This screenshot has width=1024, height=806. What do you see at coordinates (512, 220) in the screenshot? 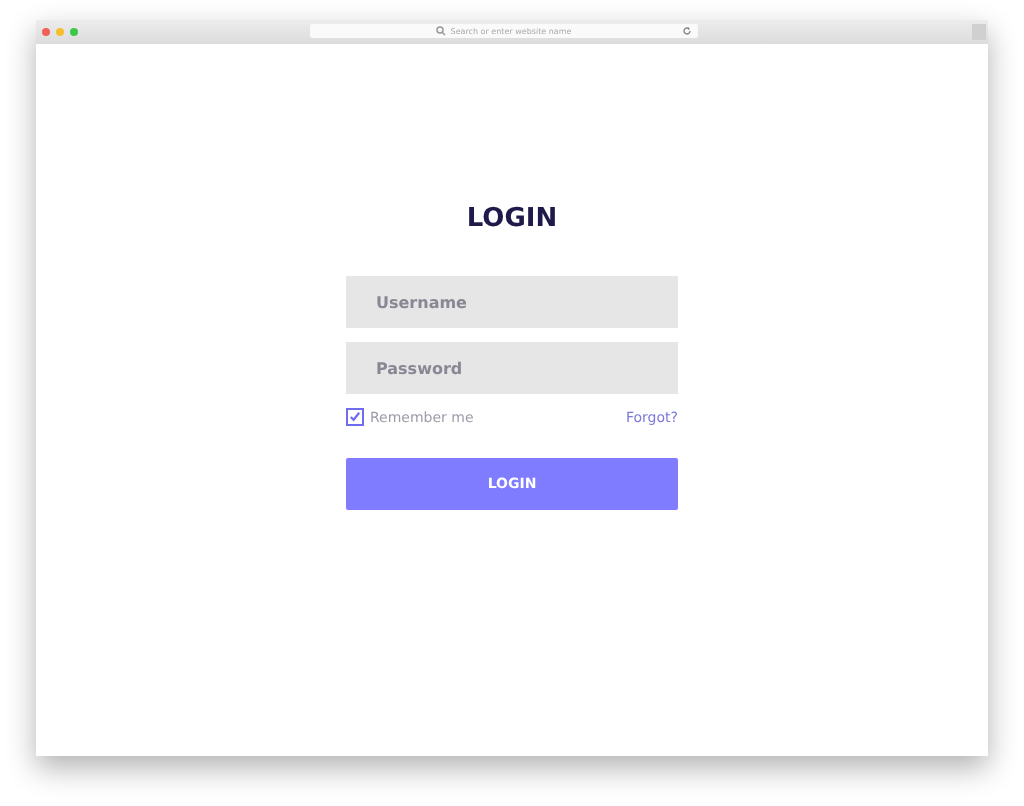
I see `login-title: LOGIN` at bounding box center [512, 220].